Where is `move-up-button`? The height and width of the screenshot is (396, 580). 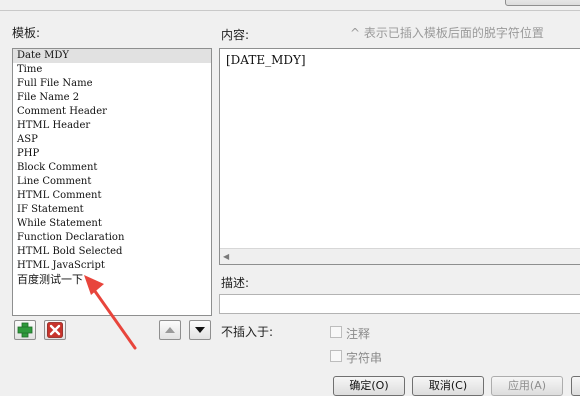 move-up-button is located at coordinates (170, 330).